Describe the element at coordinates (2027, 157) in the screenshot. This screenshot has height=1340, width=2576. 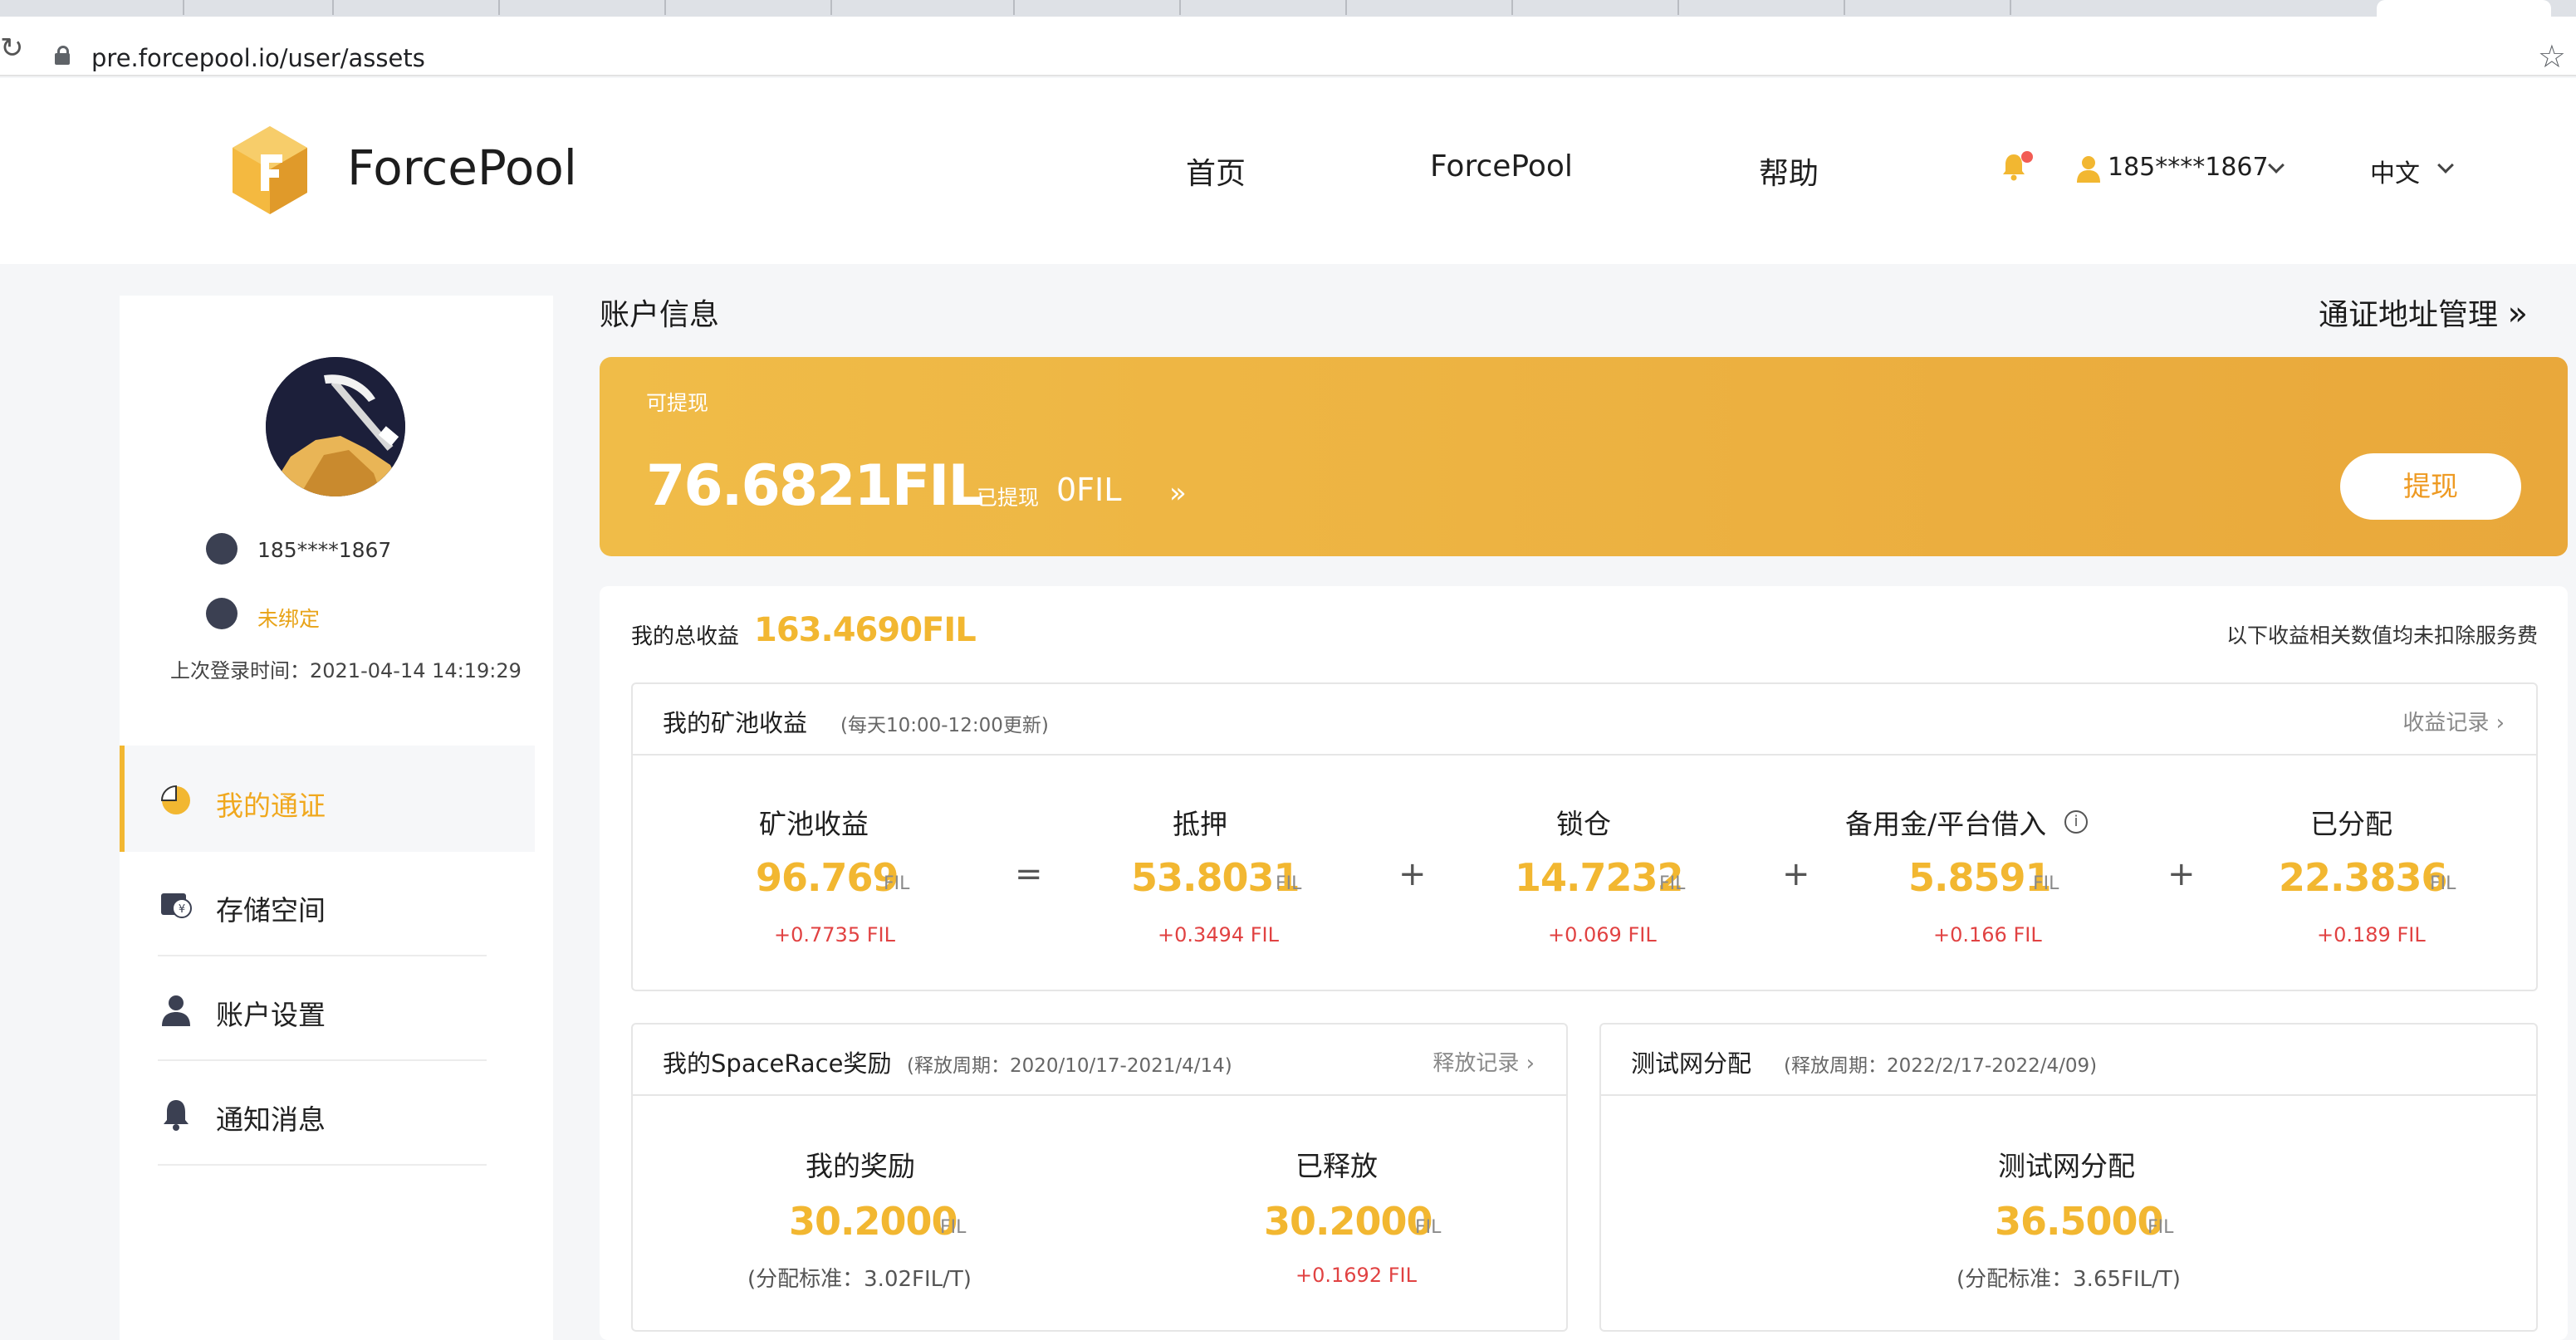
I see `notification-dot` at that location.